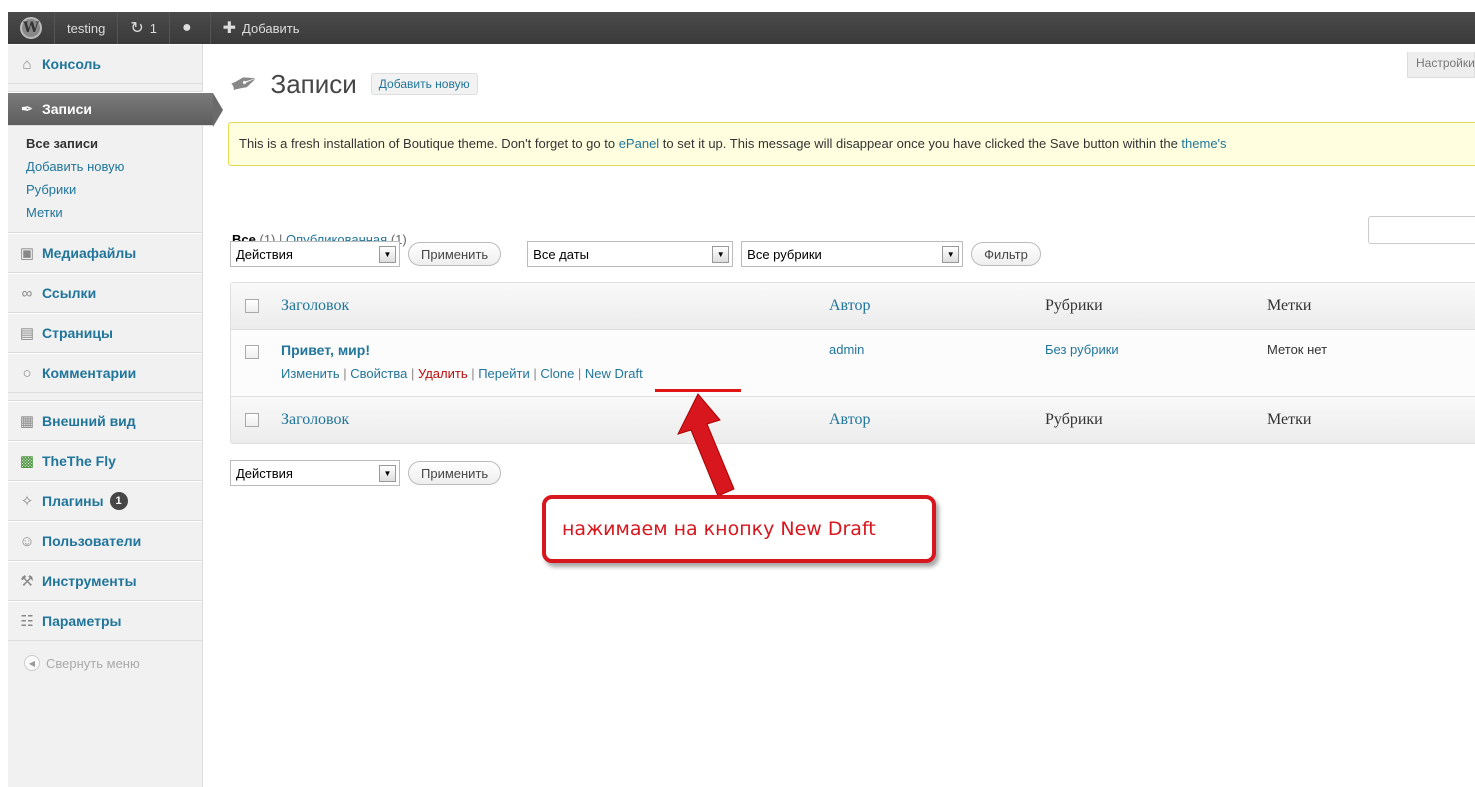  Describe the element at coordinates (114, 143) in the screenshot. I see `submenu-all-posts: Все записи` at that location.